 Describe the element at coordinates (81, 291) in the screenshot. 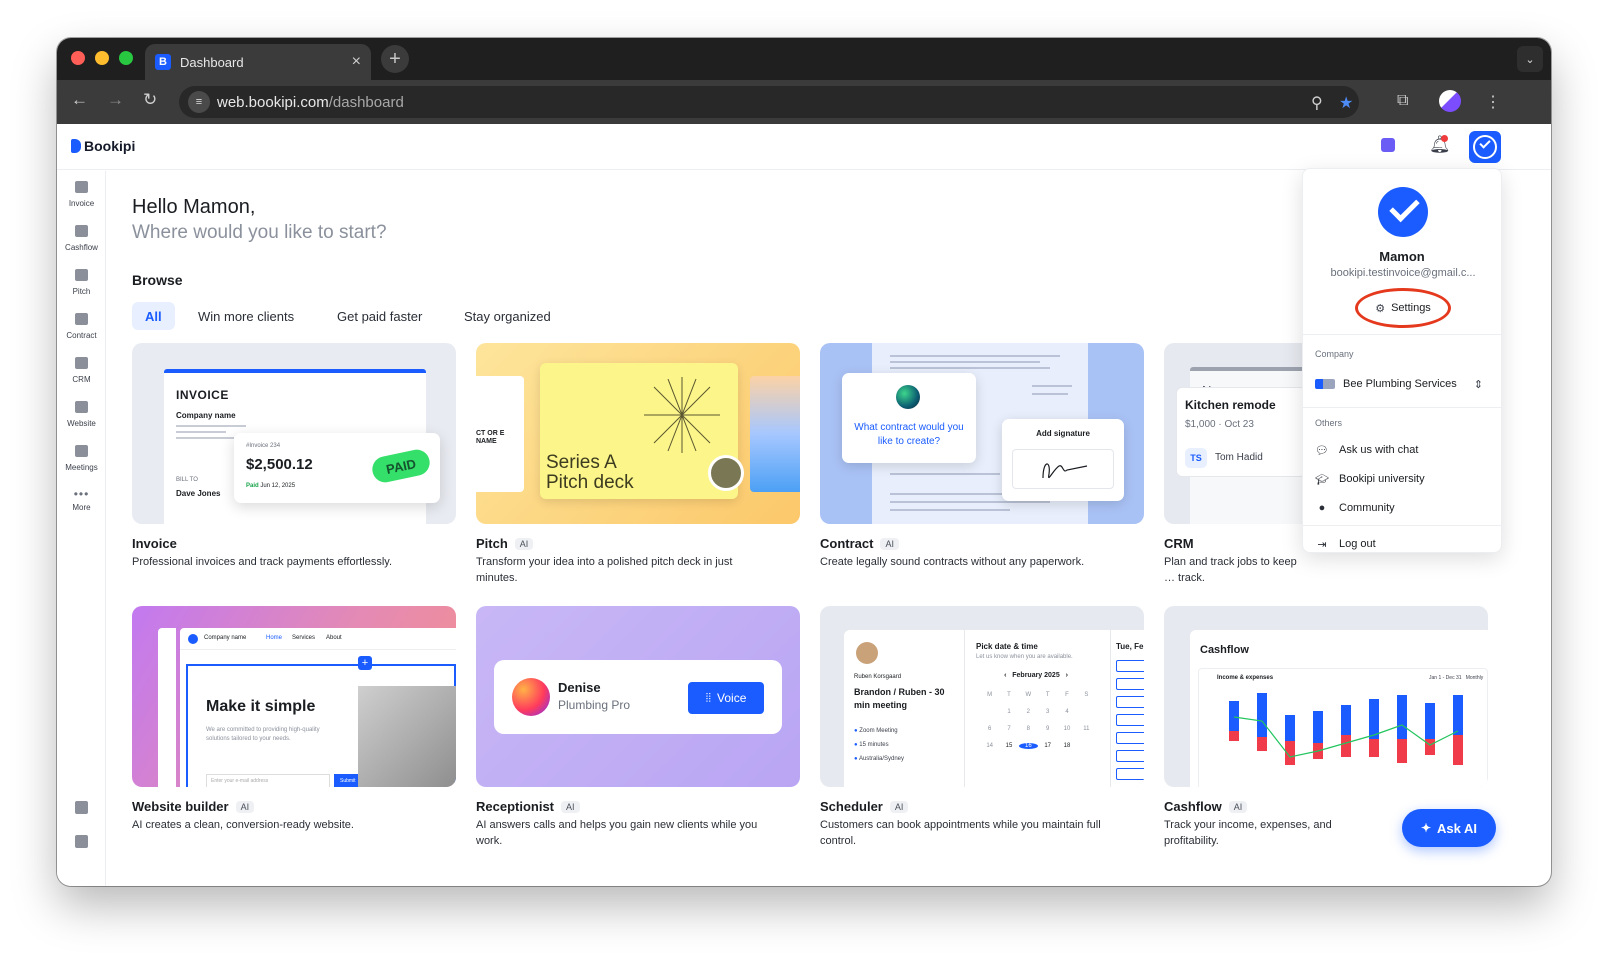

I see `sidebar-item-label: Pitch` at that location.